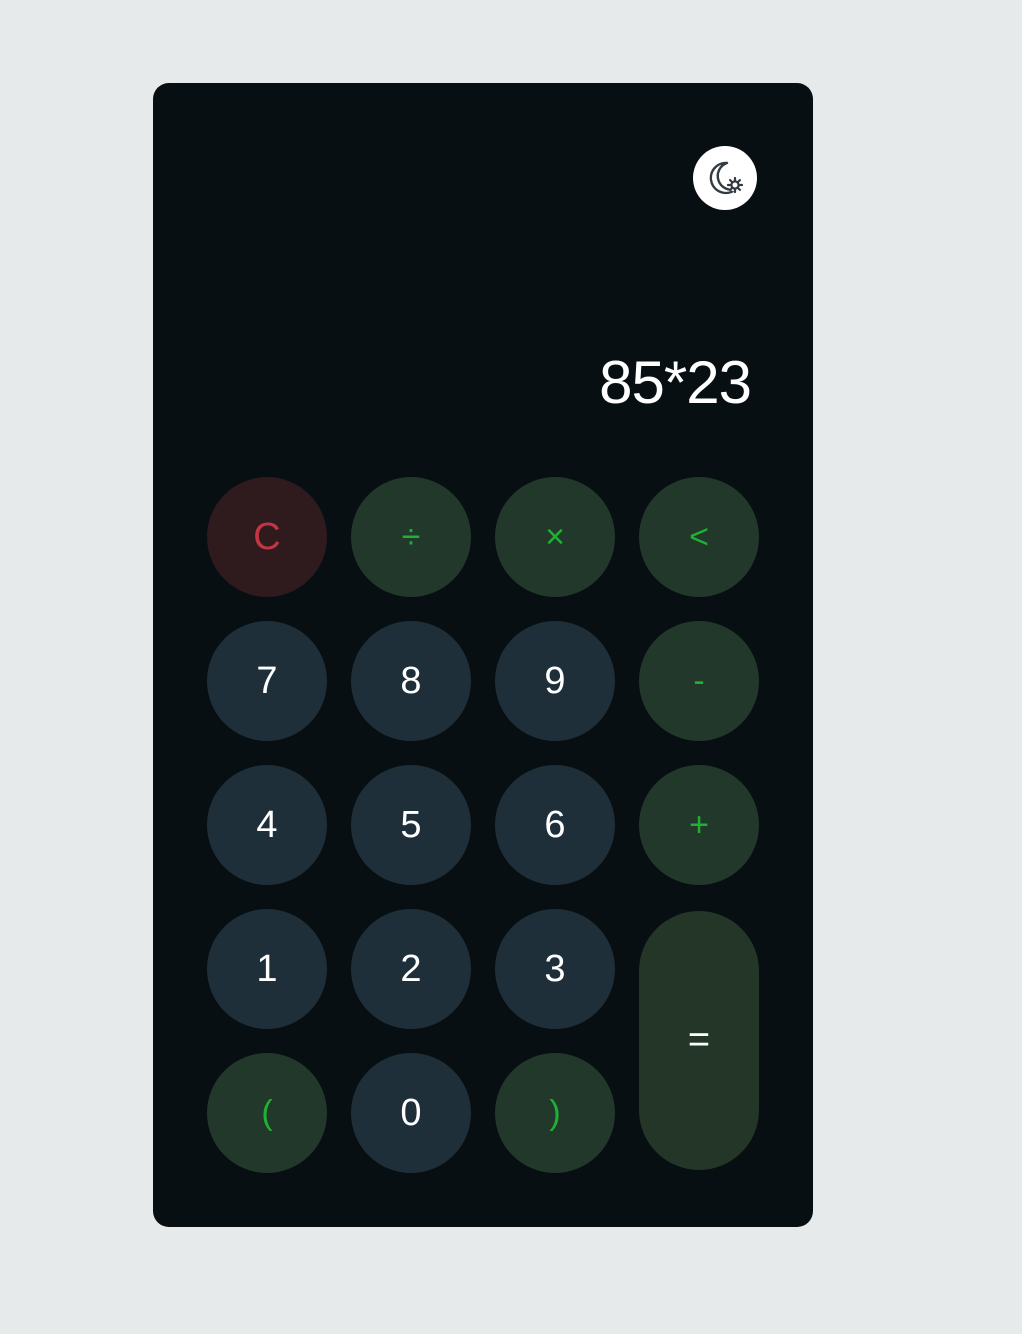  What do you see at coordinates (411, 969) in the screenshot?
I see `digit-2-button: 2` at bounding box center [411, 969].